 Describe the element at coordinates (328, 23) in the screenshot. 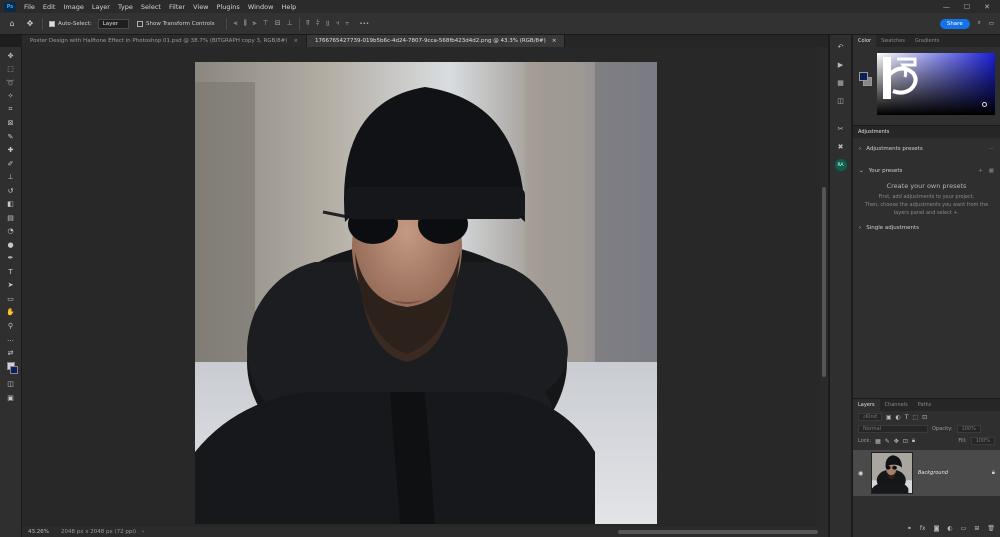

I see `distribute-bottom-icon: ⫫` at that location.